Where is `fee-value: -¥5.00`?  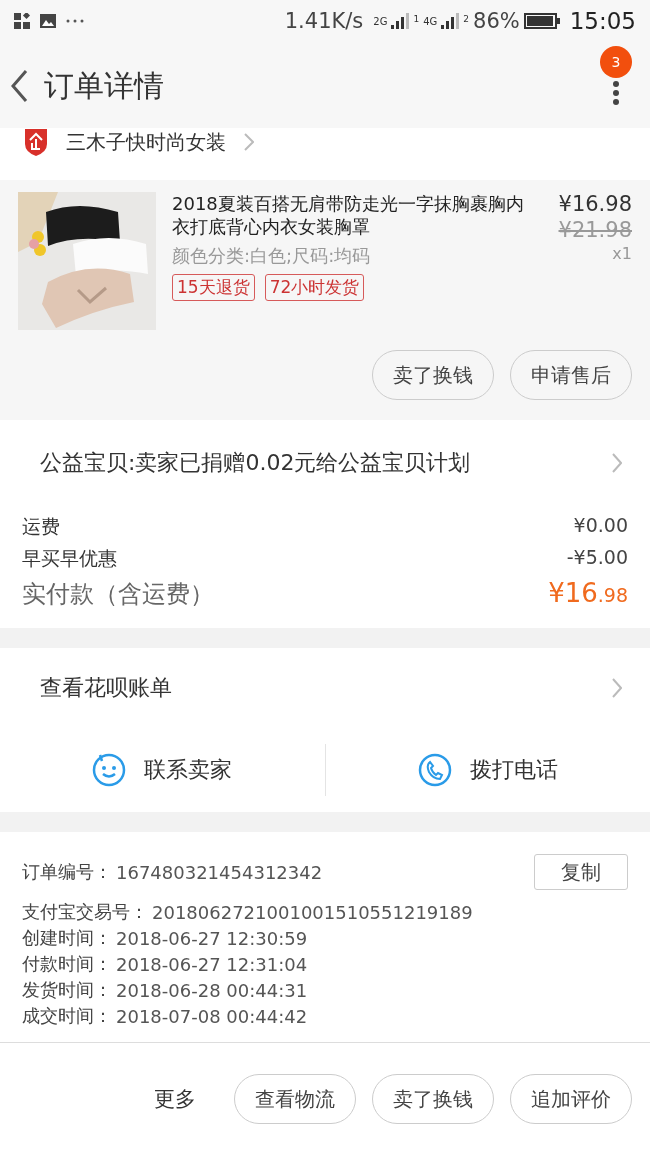 fee-value: -¥5.00 is located at coordinates (597, 558).